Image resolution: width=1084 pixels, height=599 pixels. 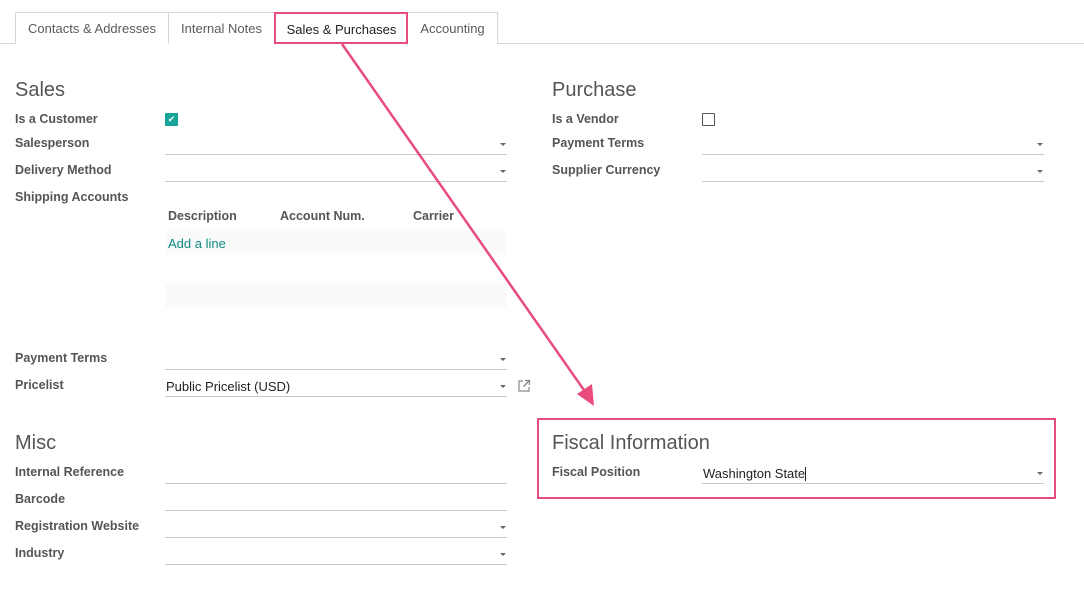 What do you see at coordinates (336, 501) in the screenshot?
I see `barcode-input` at bounding box center [336, 501].